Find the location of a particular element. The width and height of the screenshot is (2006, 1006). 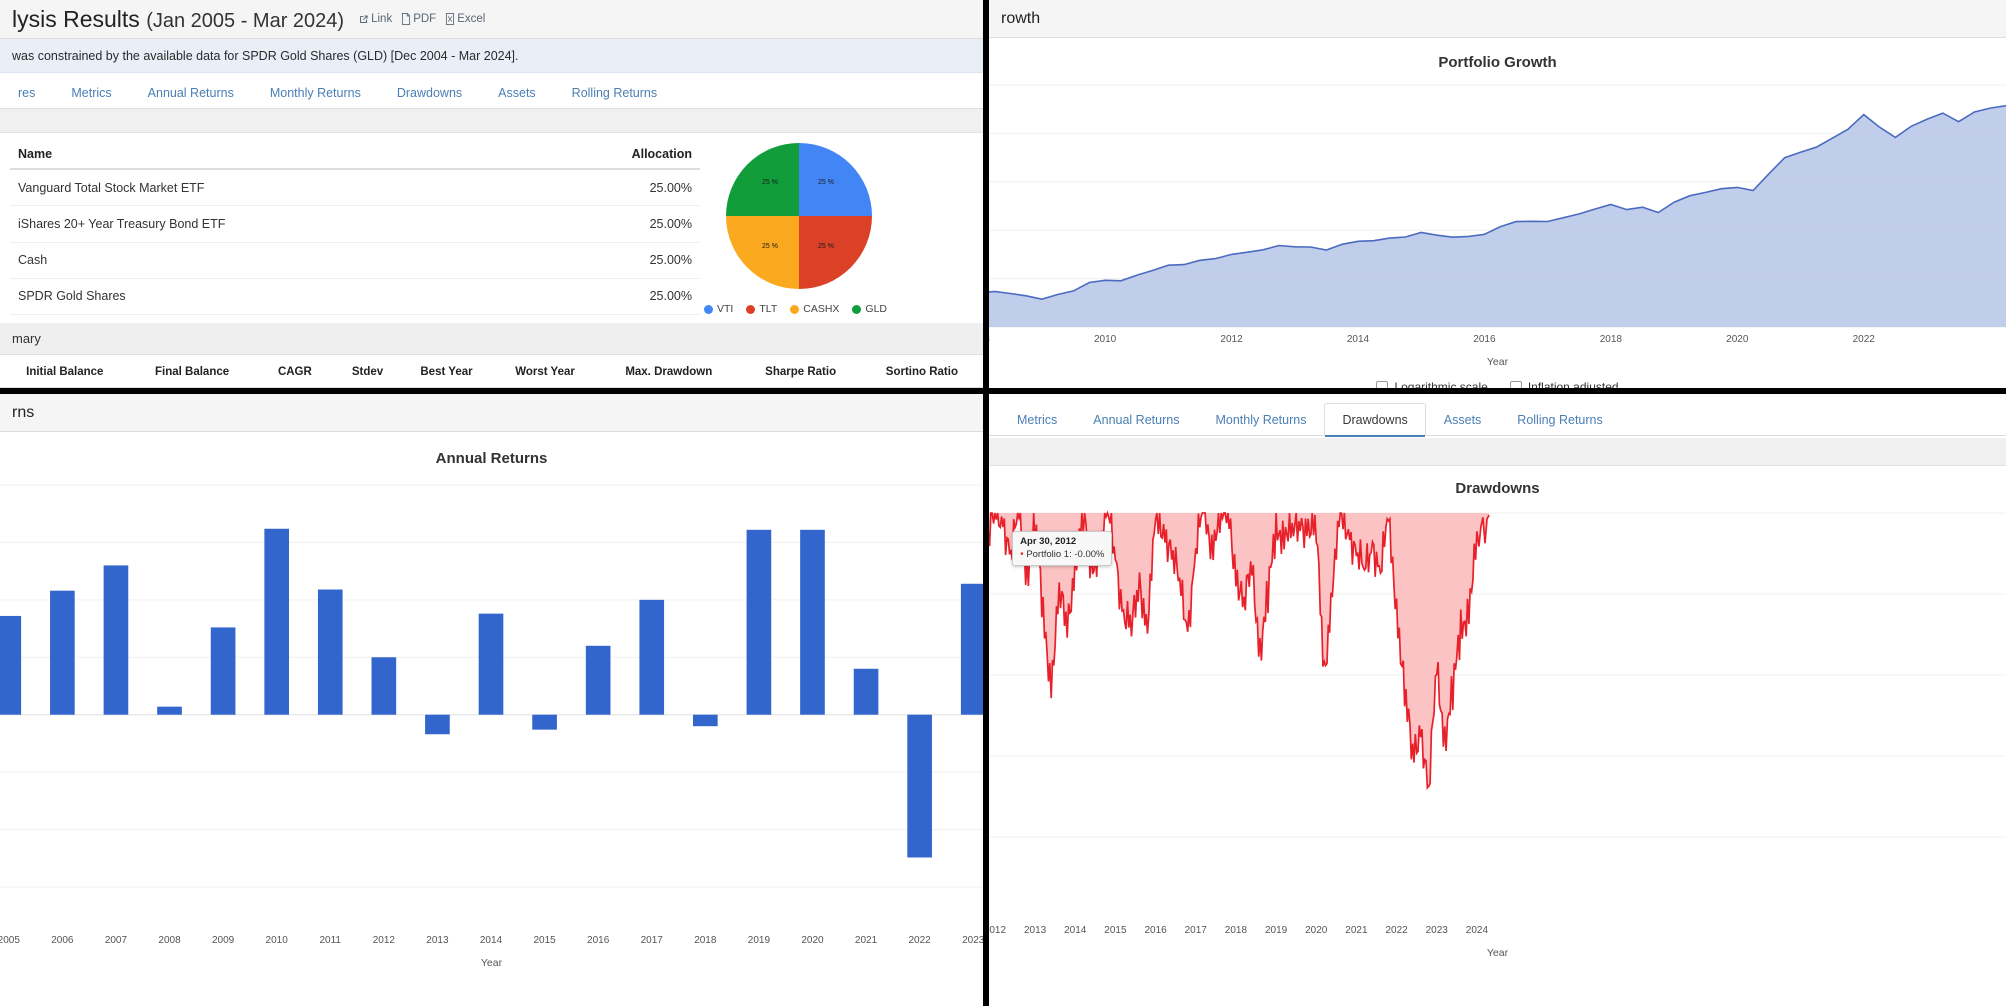

growth-chart-options: Logarithmic scale Inflation adjusted is located at coordinates (1497, 384).